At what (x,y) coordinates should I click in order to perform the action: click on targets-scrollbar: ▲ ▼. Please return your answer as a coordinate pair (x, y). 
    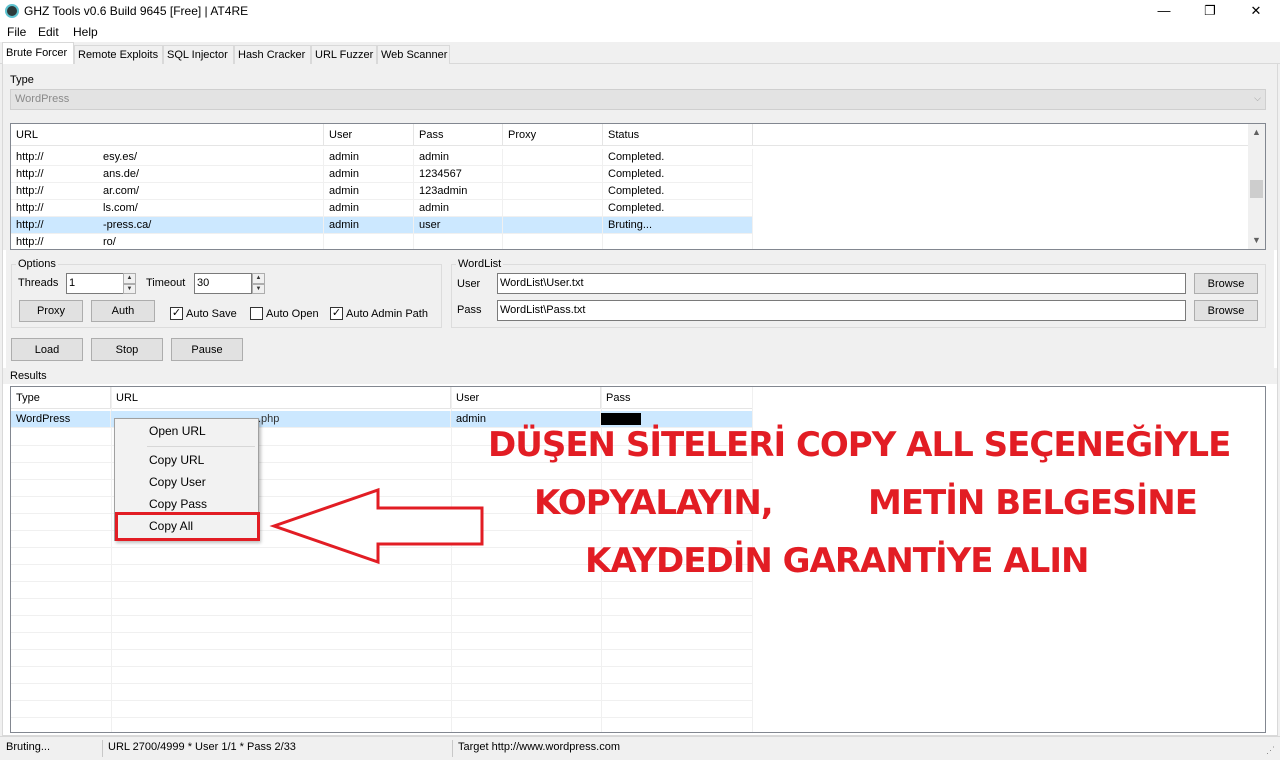
    Looking at the image, I should click on (1256, 186).